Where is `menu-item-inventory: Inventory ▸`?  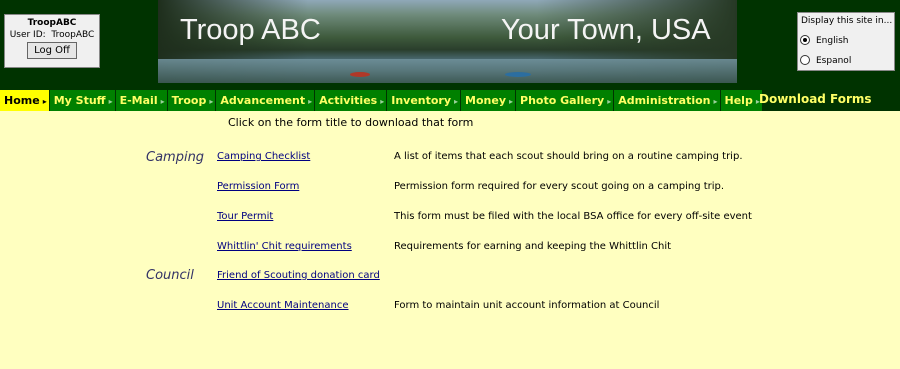
menu-item-inventory: Inventory ▸ is located at coordinates (424, 100).